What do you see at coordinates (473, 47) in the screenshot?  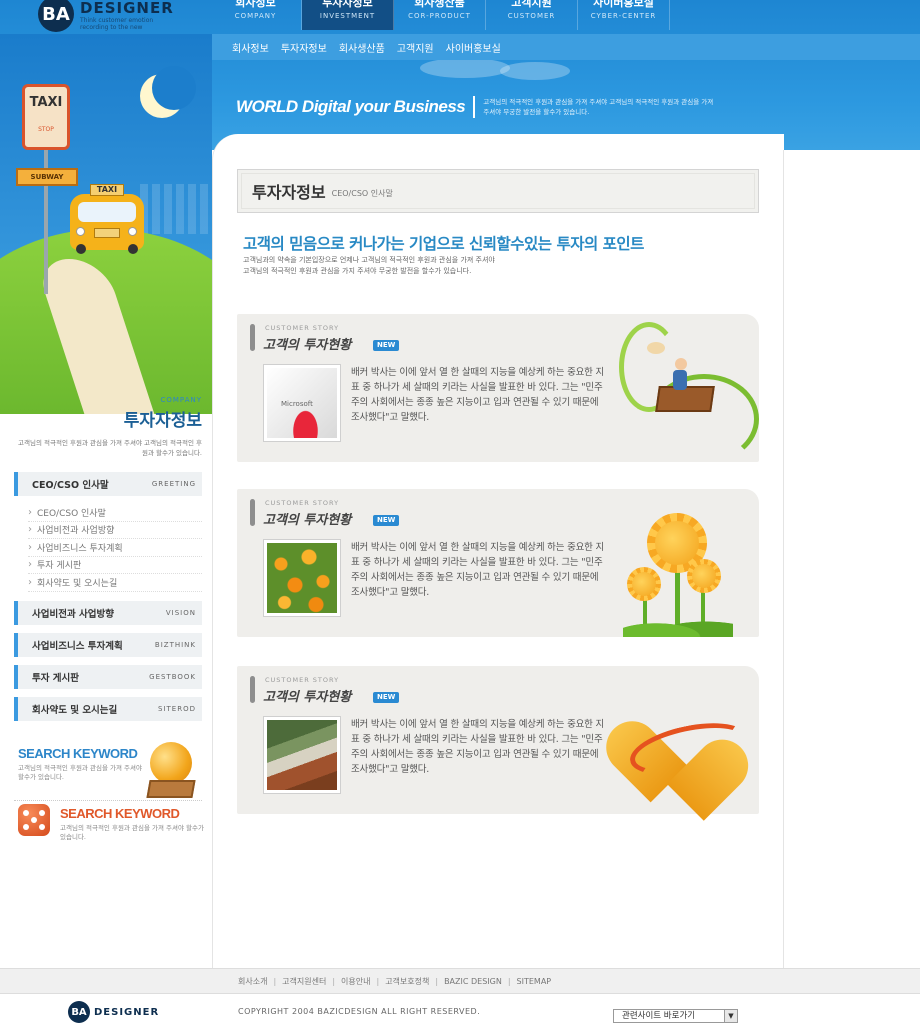 I see `subnav-item: 사이버홍보실` at bounding box center [473, 47].